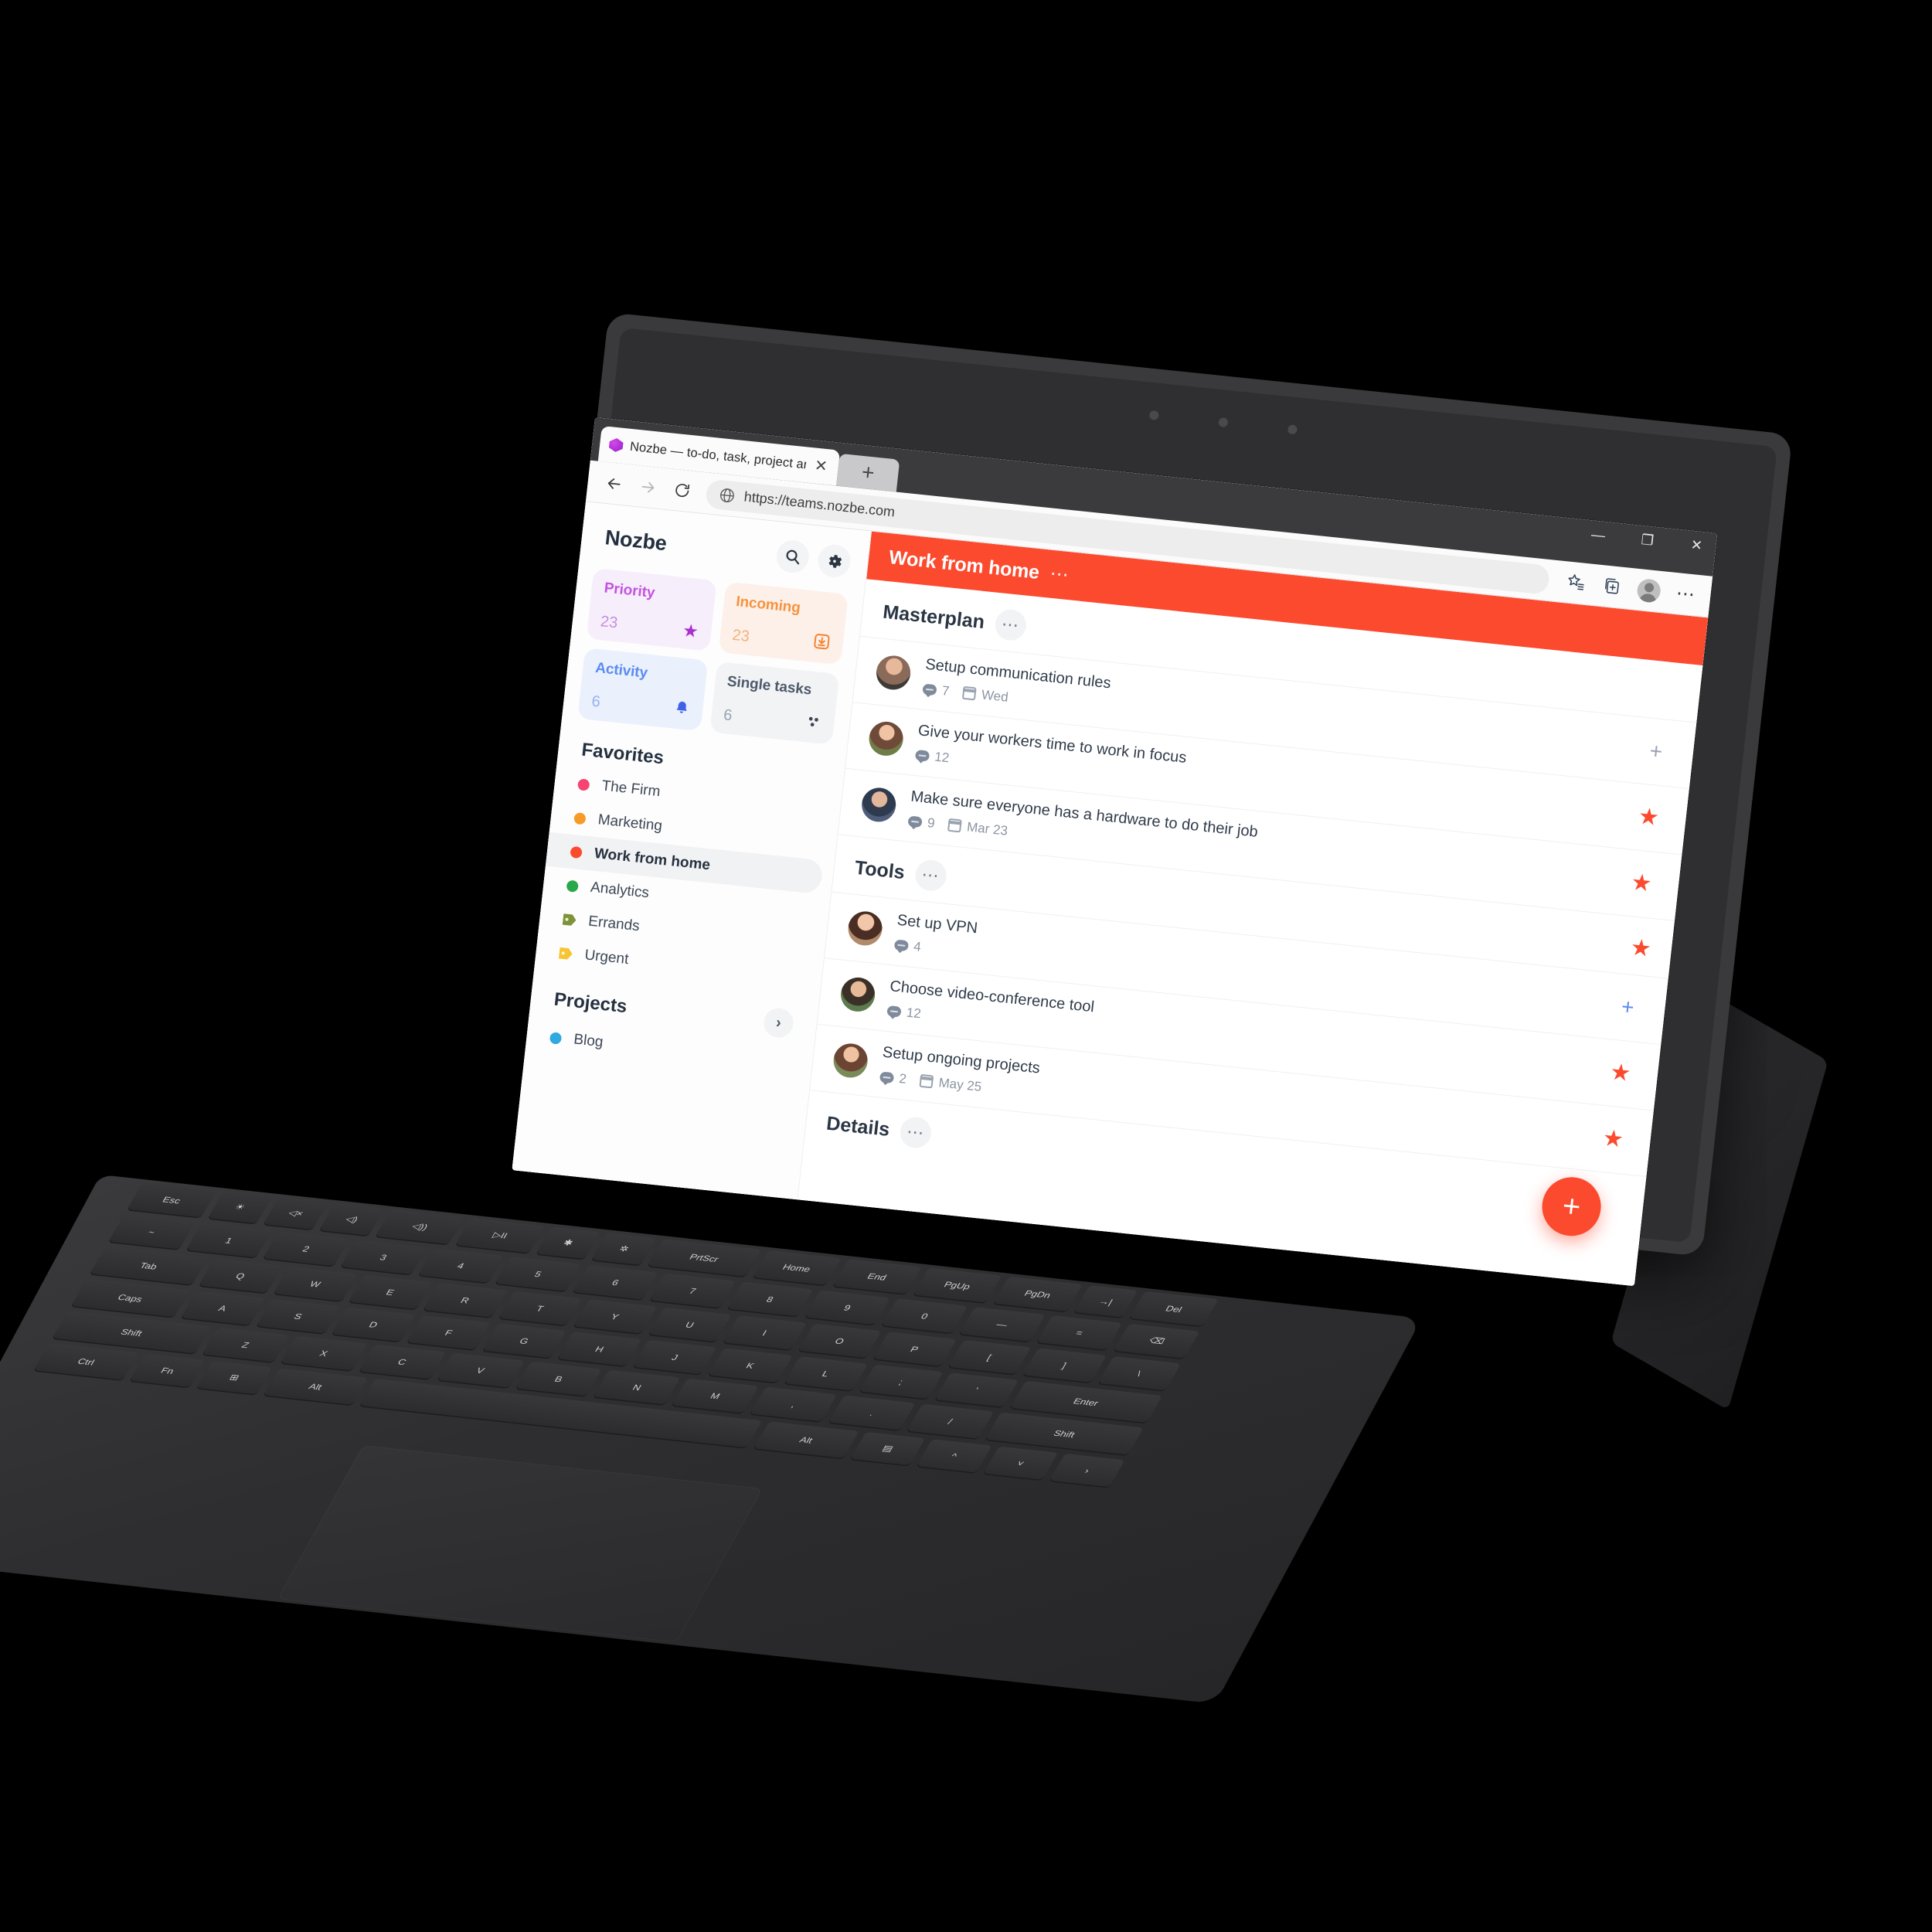 The height and width of the screenshot is (1932, 1932). I want to click on comment-count-value: 12, so click(942, 757).